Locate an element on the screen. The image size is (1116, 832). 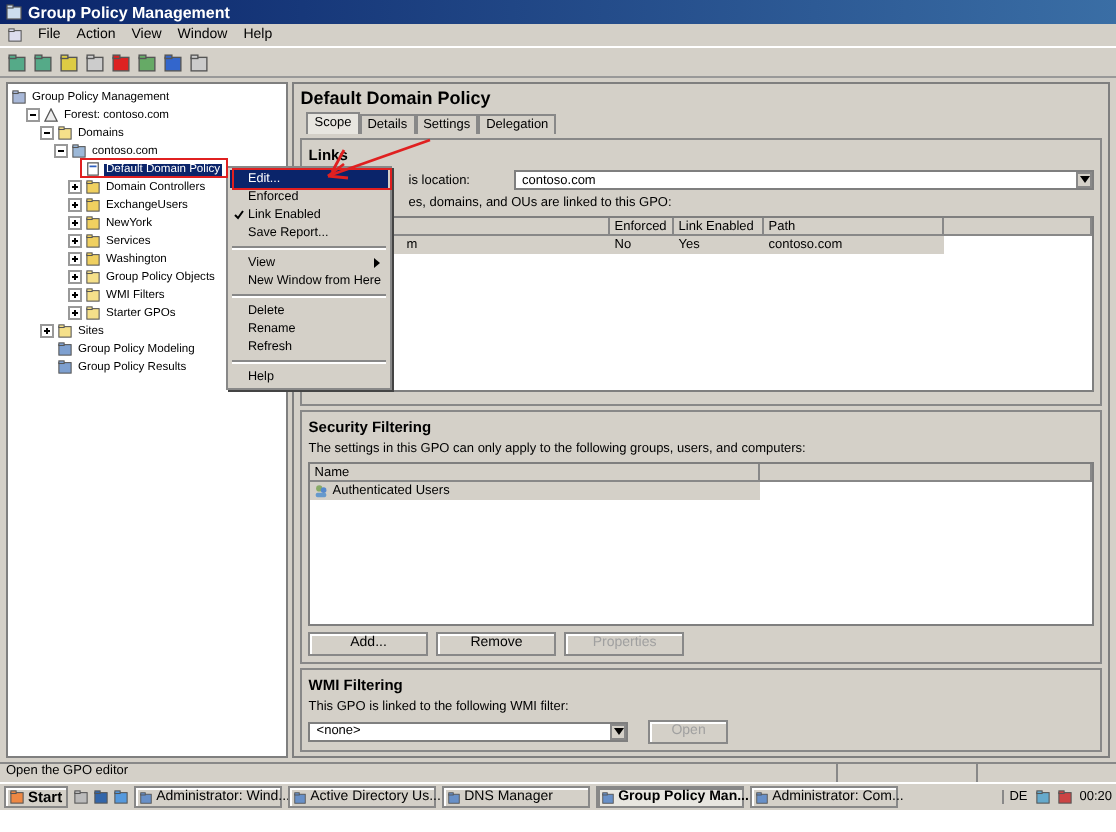
window-title: Group Policy Management is located at coordinates (129, 12).